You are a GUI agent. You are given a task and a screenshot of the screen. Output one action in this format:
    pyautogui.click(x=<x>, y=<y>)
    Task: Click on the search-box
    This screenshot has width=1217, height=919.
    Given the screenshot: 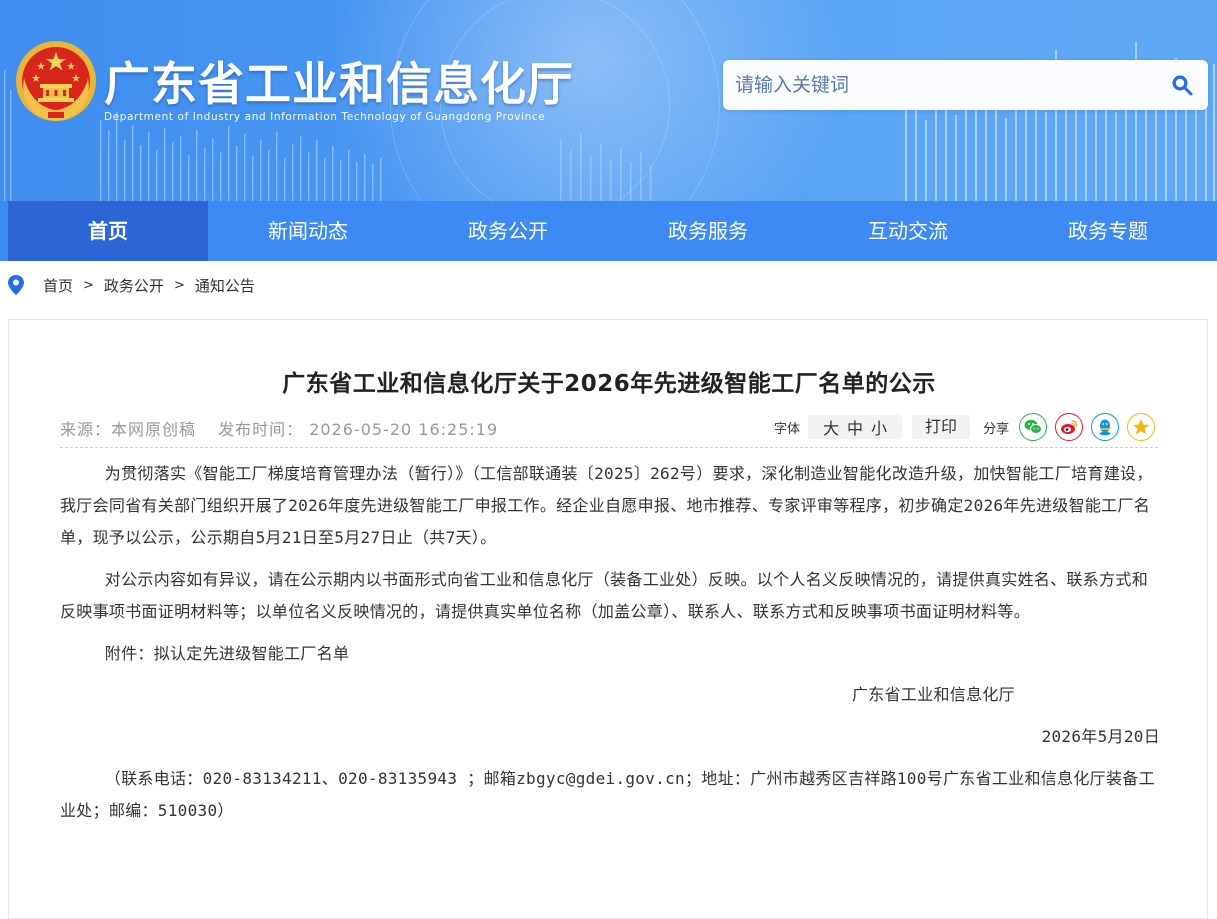 What is the action you would take?
    pyautogui.click(x=965, y=85)
    